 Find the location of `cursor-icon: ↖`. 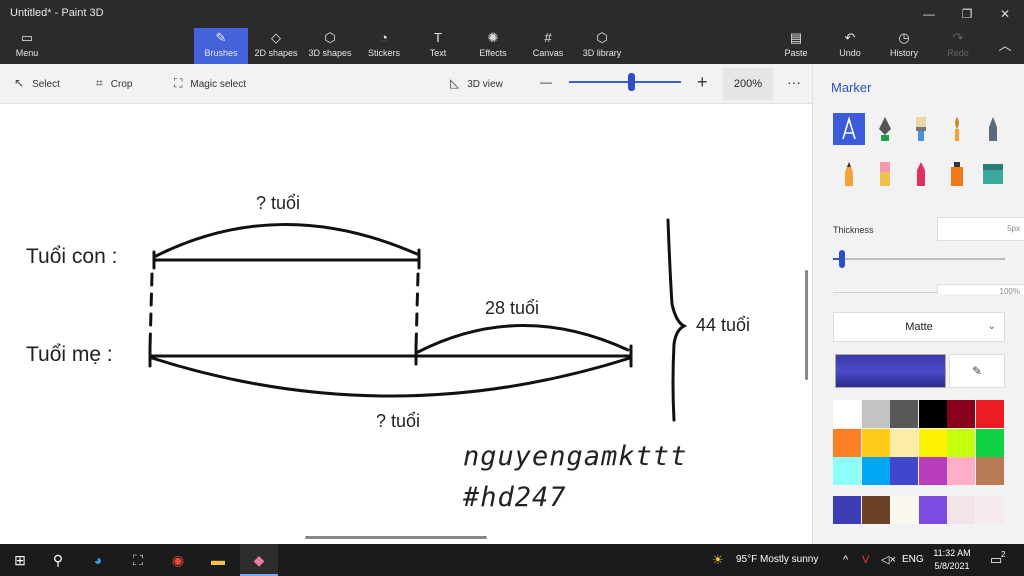

cursor-icon: ↖ is located at coordinates (19, 83).